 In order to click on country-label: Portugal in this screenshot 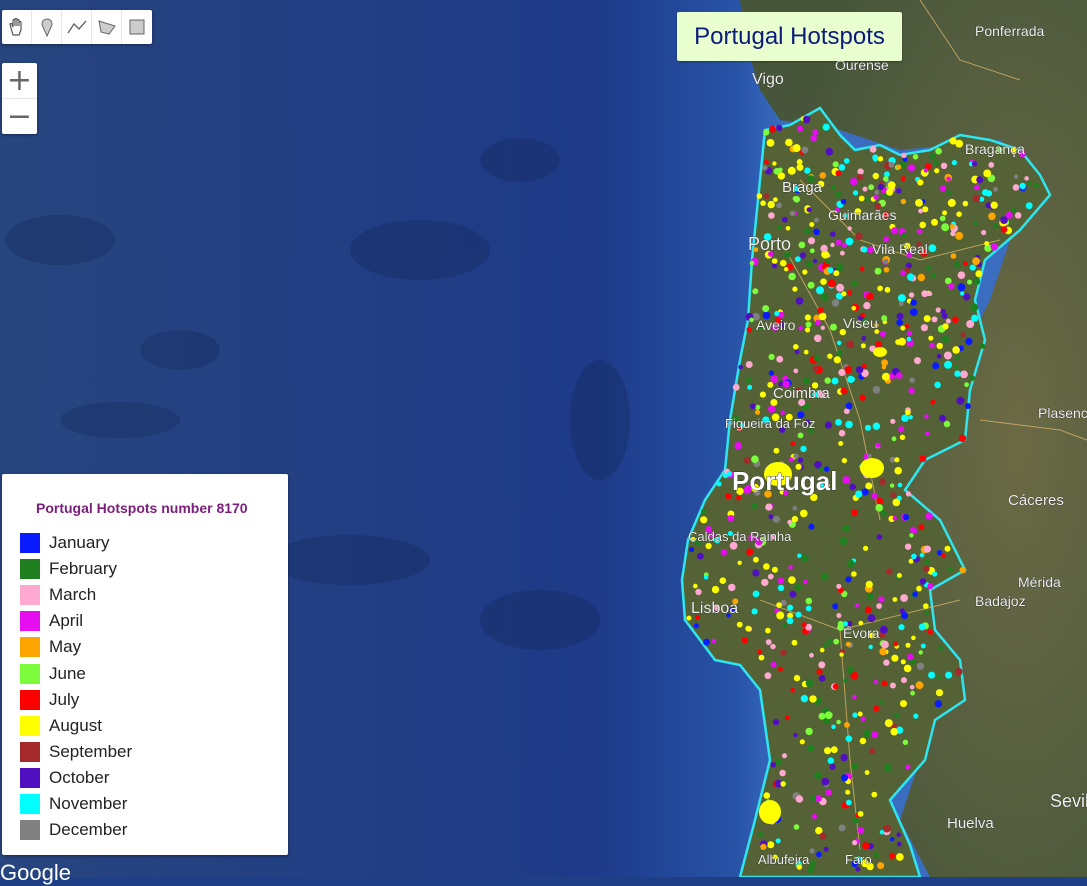, I will do `click(784, 481)`.